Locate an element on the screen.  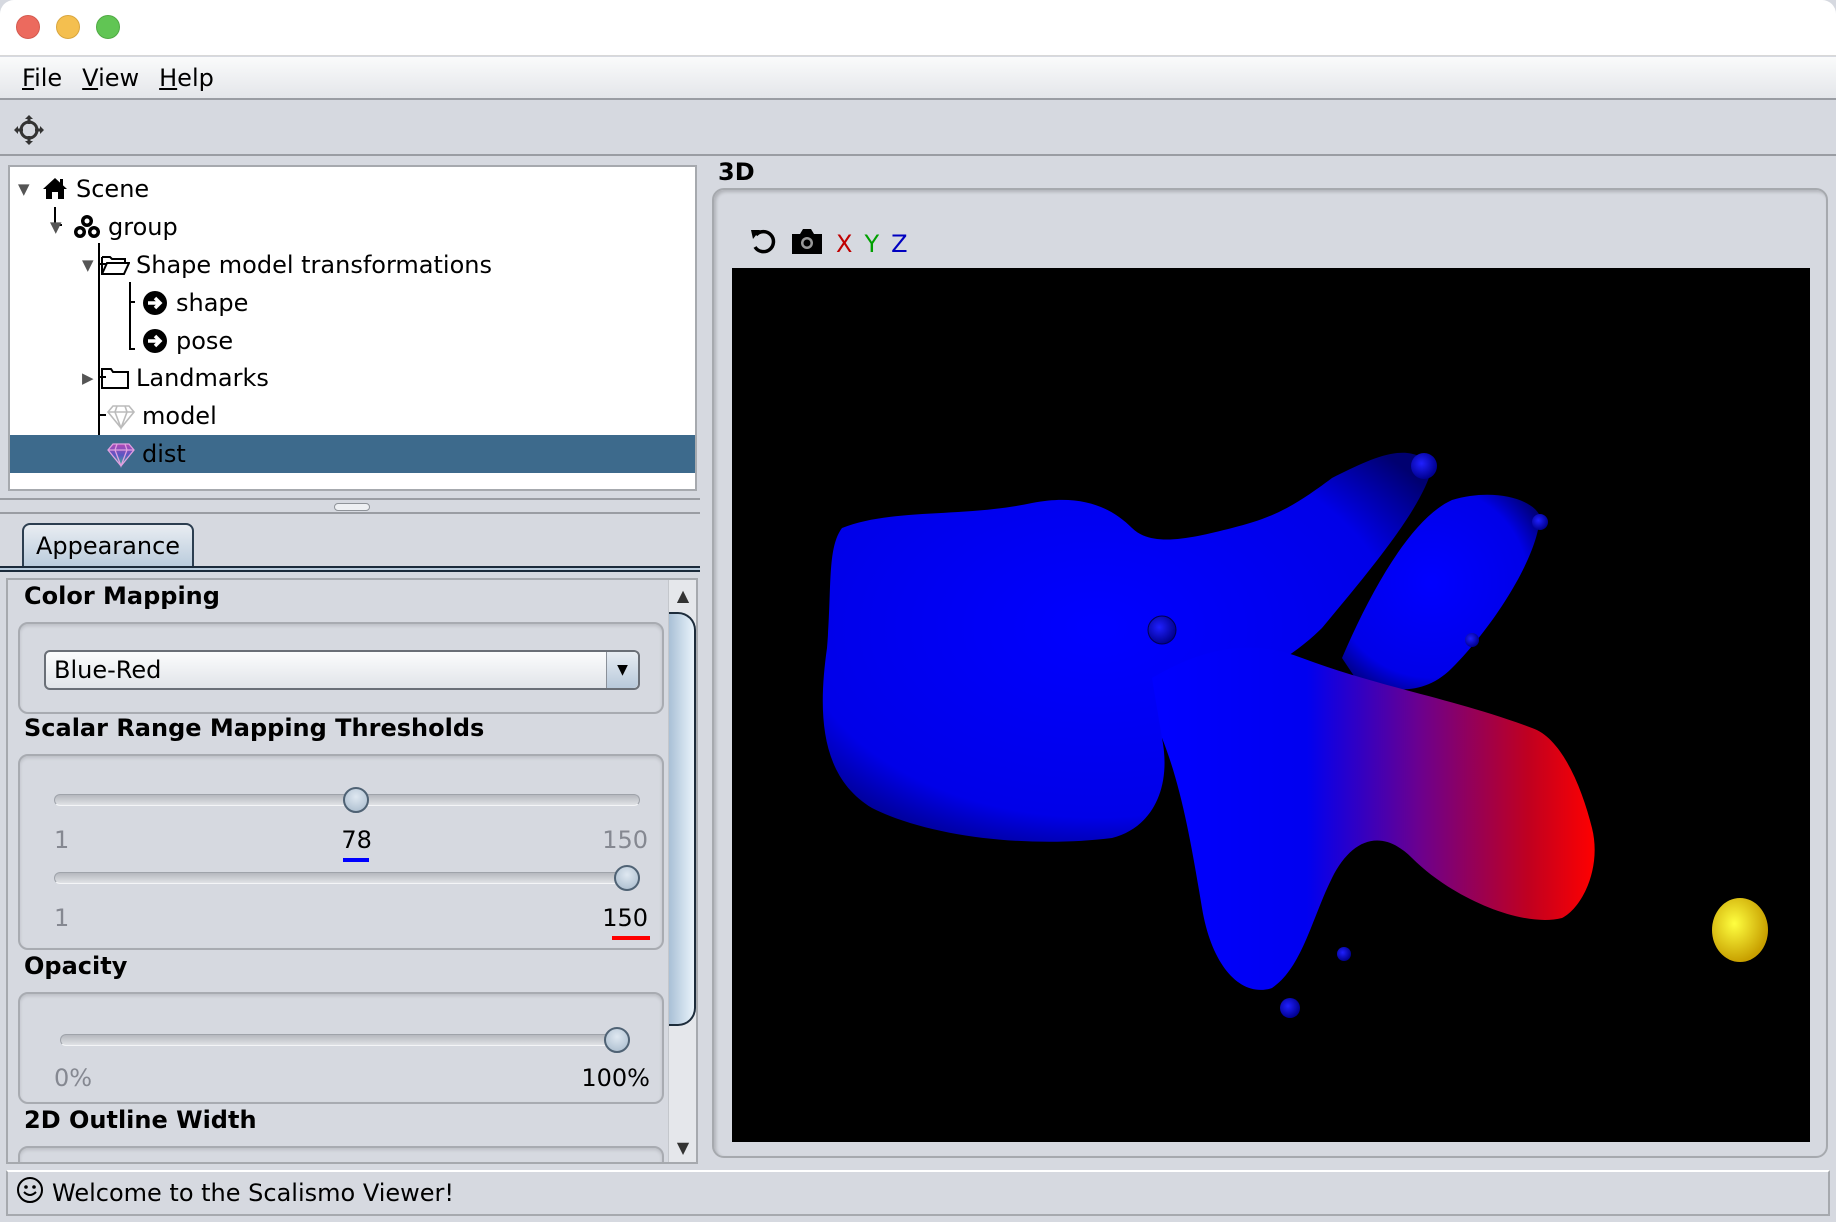
gem-color-icon is located at coordinates (121, 454).